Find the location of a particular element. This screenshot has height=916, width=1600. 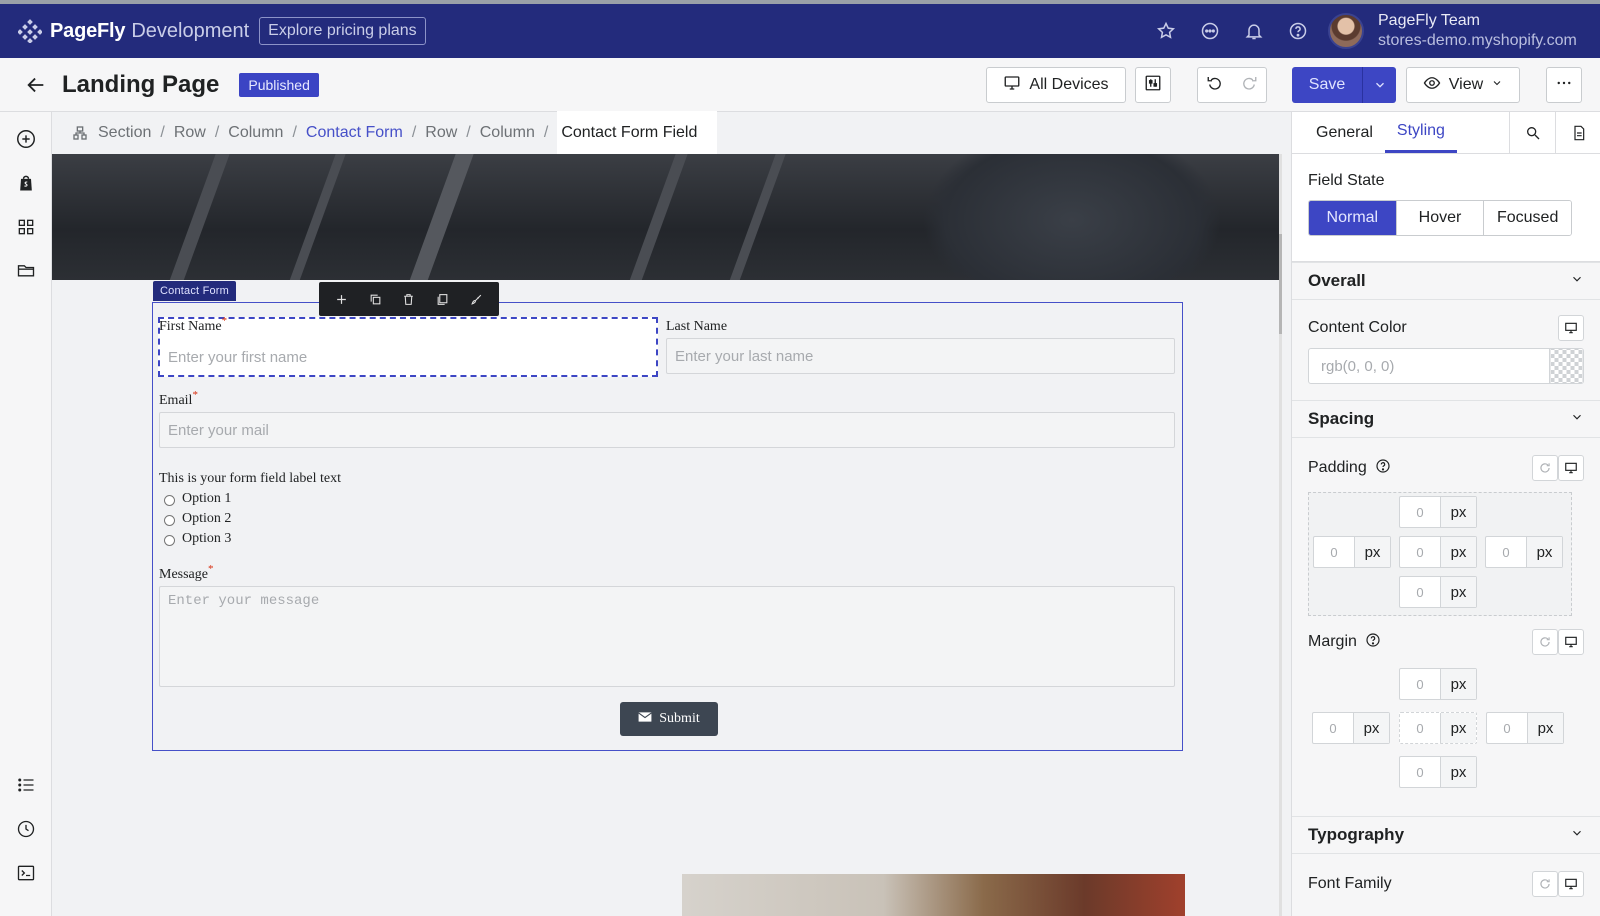

padding-reset-icon is located at coordinates (1545, 468).